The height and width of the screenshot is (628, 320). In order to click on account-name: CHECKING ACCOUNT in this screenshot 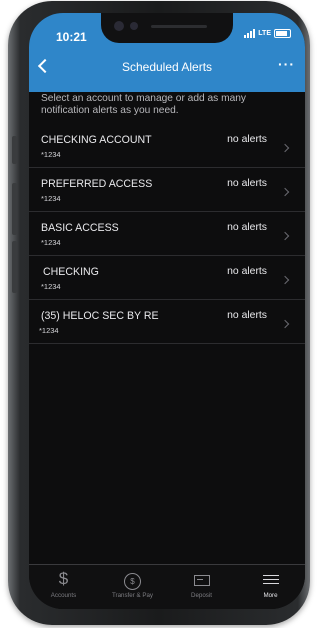, I will do `click(96, 140)`.